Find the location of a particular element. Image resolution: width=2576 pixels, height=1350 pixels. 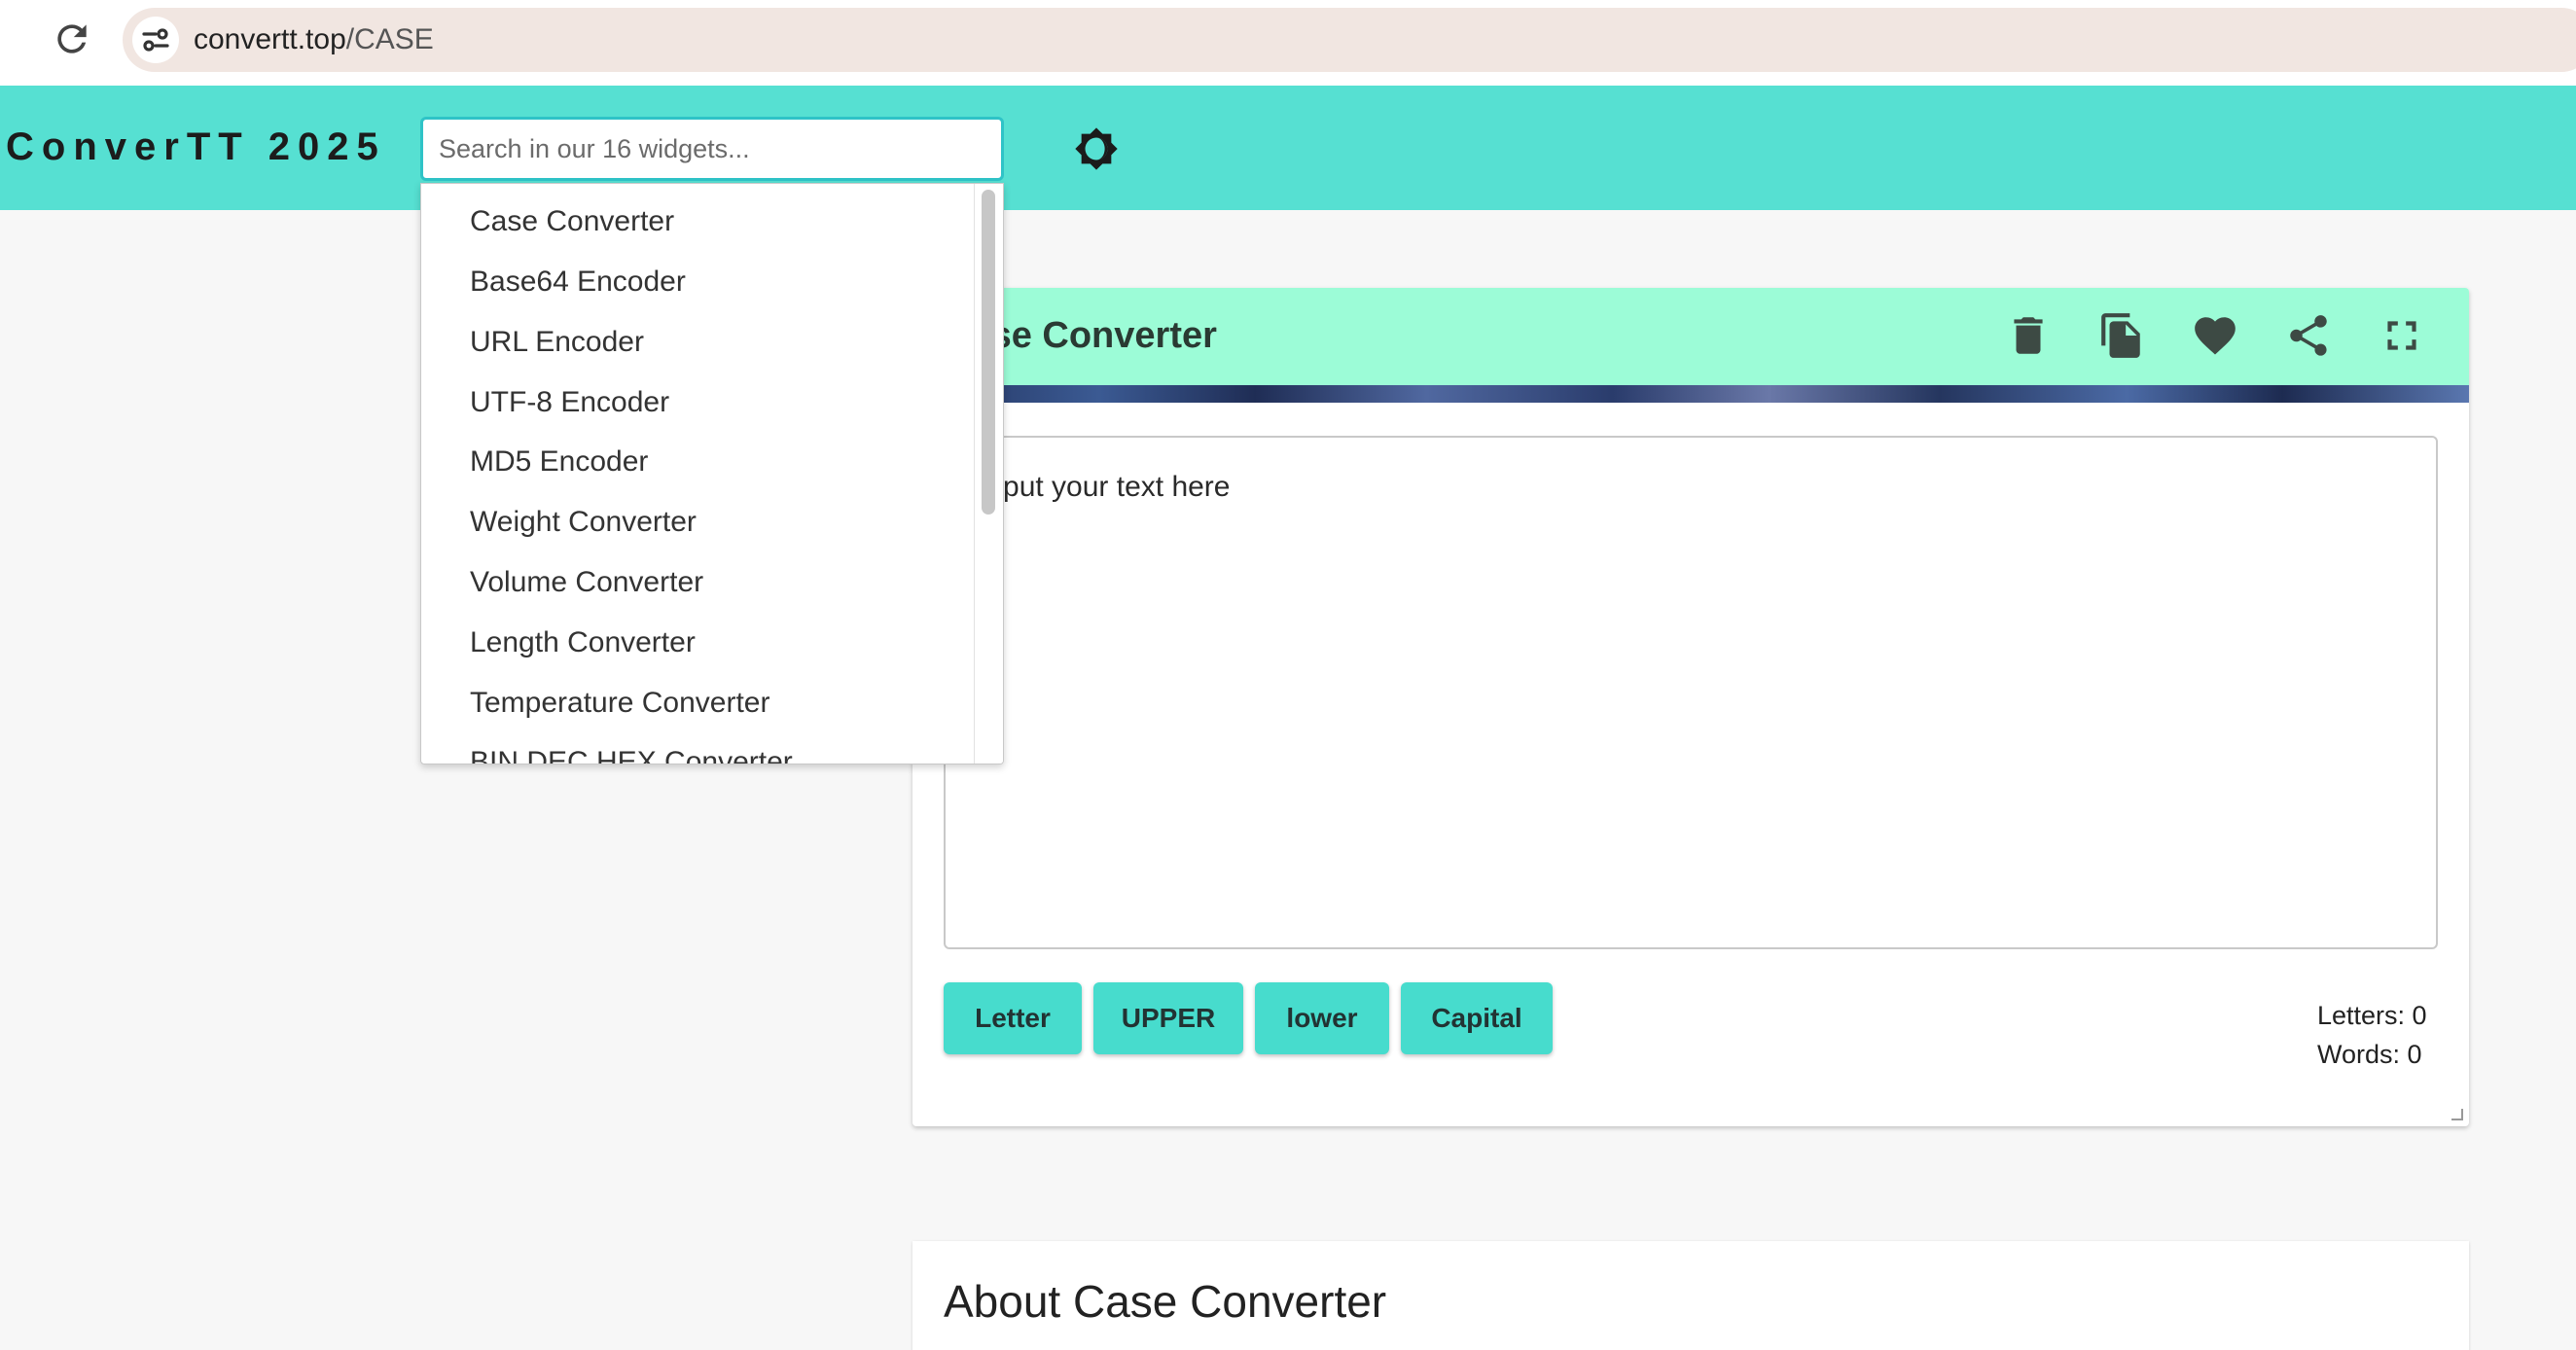

suggestion-item: URL Encoder is located at coordinates (698, 329).